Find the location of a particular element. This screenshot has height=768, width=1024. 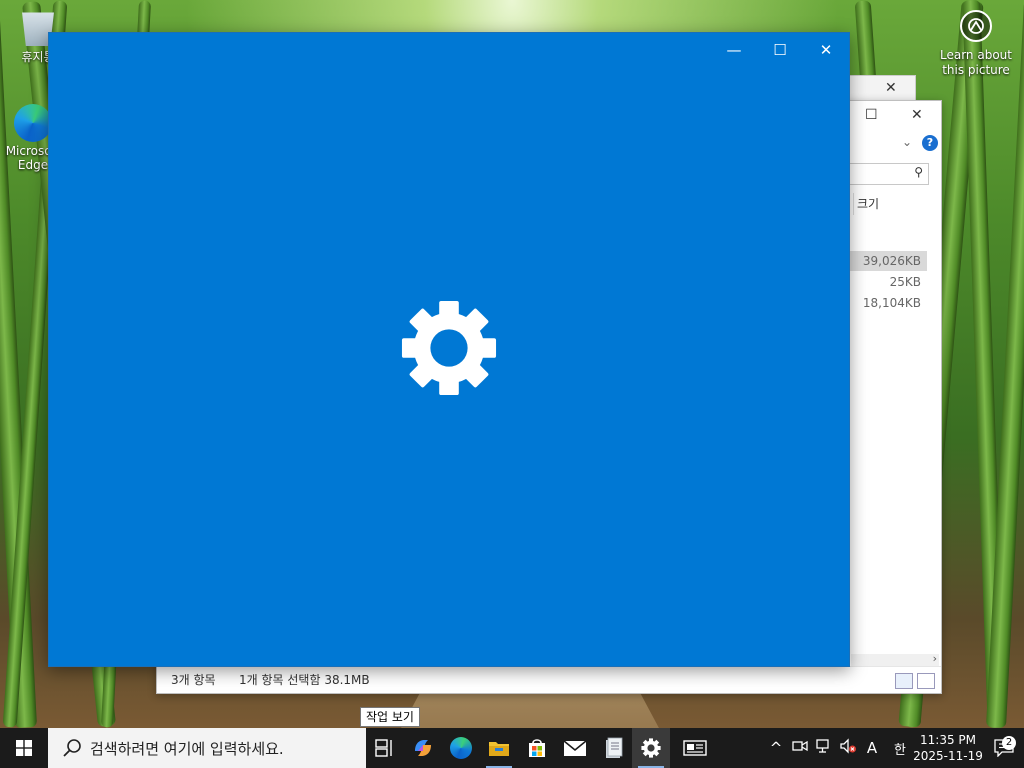

details-view-icon is located at coordinates (904, 681).